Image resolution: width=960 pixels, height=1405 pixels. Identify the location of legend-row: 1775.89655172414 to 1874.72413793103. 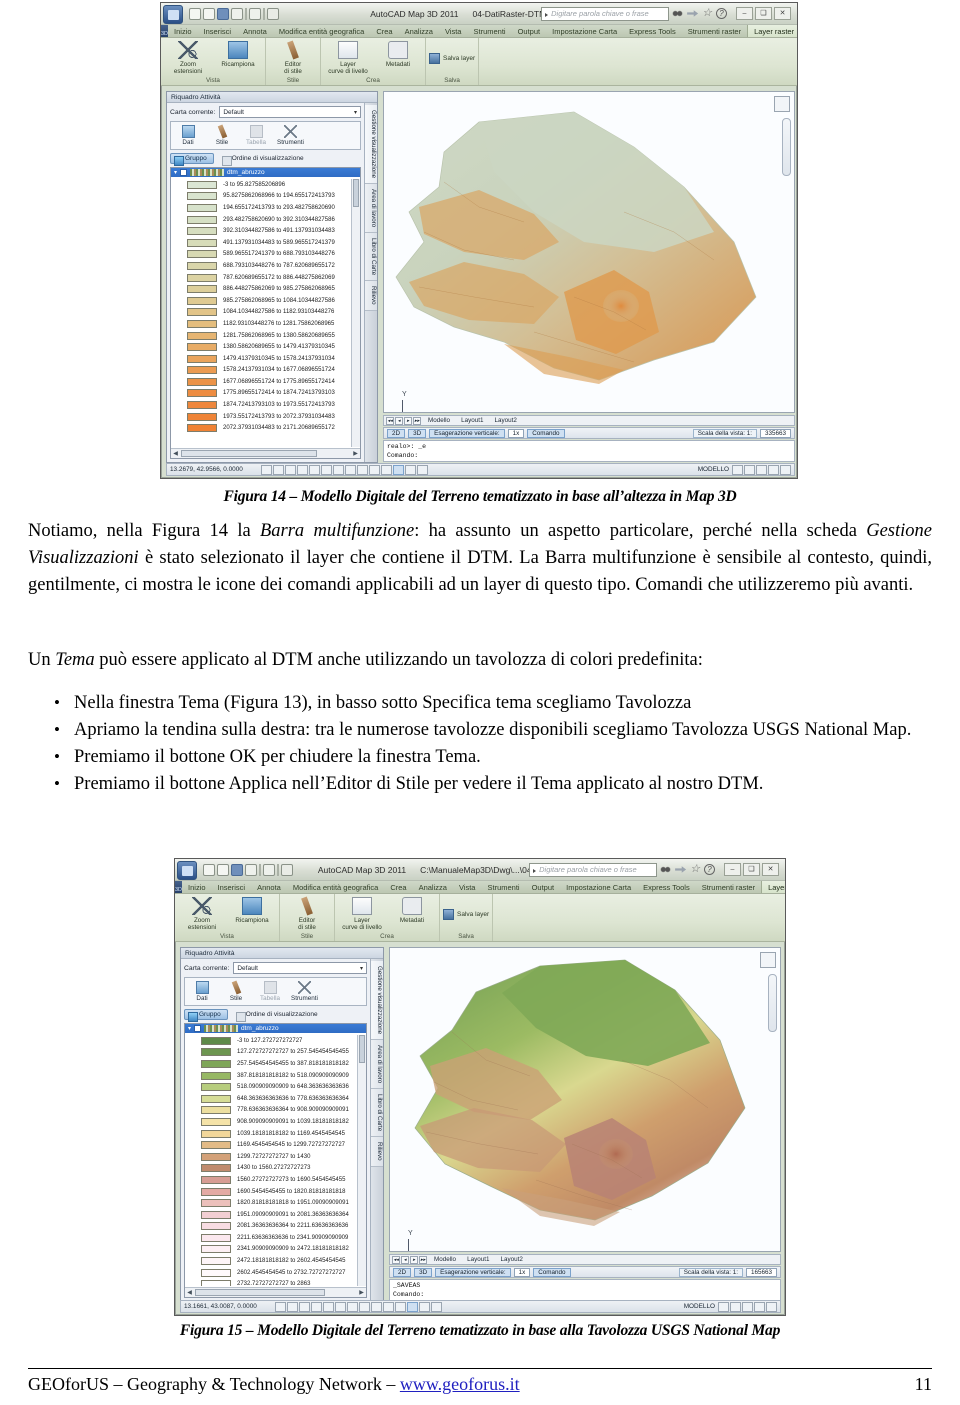
(265, 394).